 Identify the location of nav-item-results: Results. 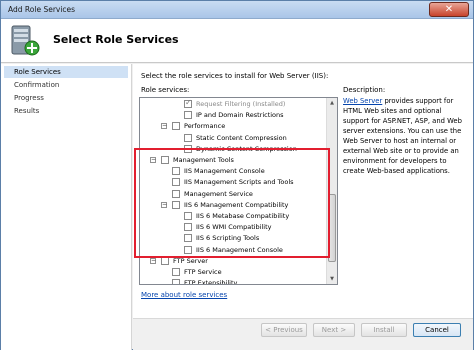
(66, 111).